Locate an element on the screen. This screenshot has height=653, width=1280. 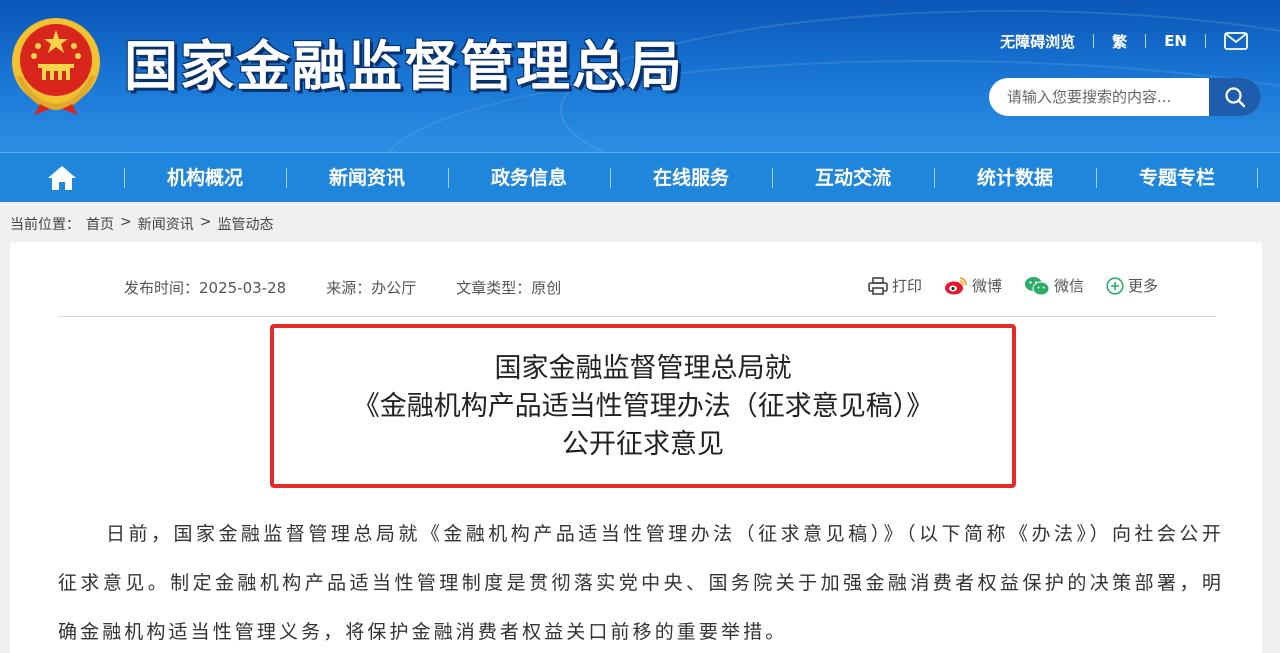
wechat-share-button: 微信 is located at coordinates (1054, 285).